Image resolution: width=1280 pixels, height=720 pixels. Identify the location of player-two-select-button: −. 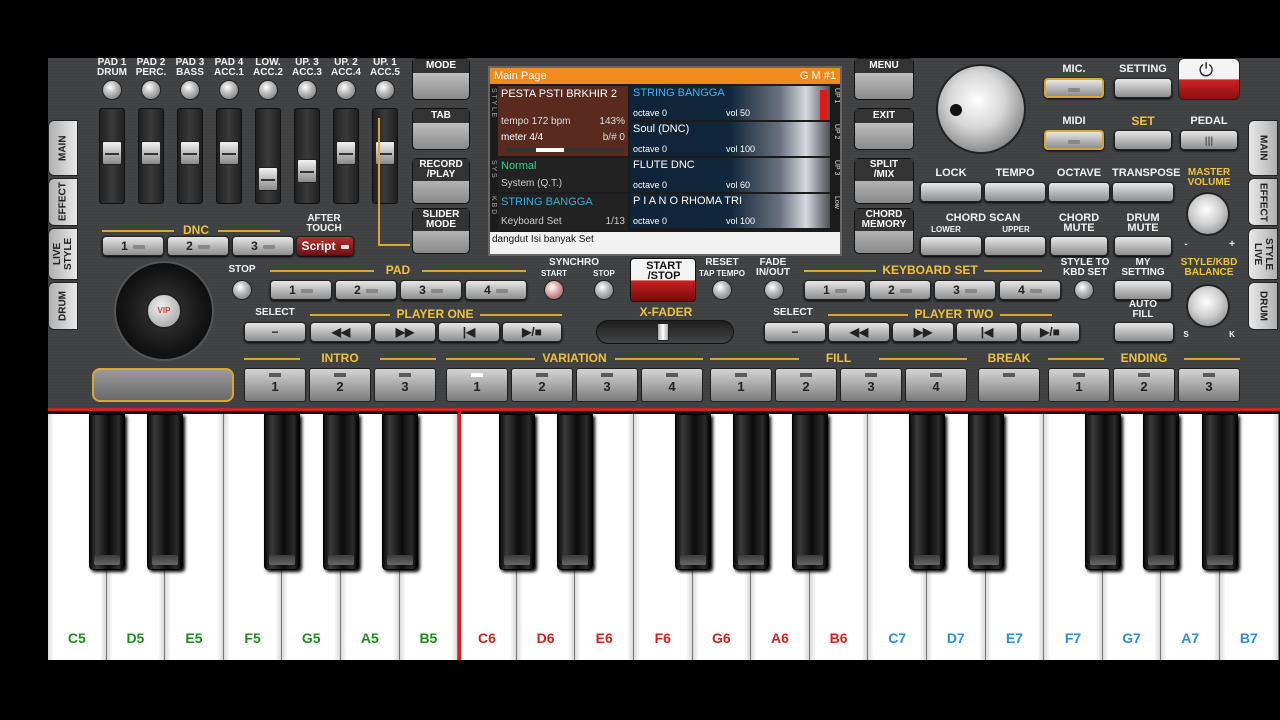
(795, 332).